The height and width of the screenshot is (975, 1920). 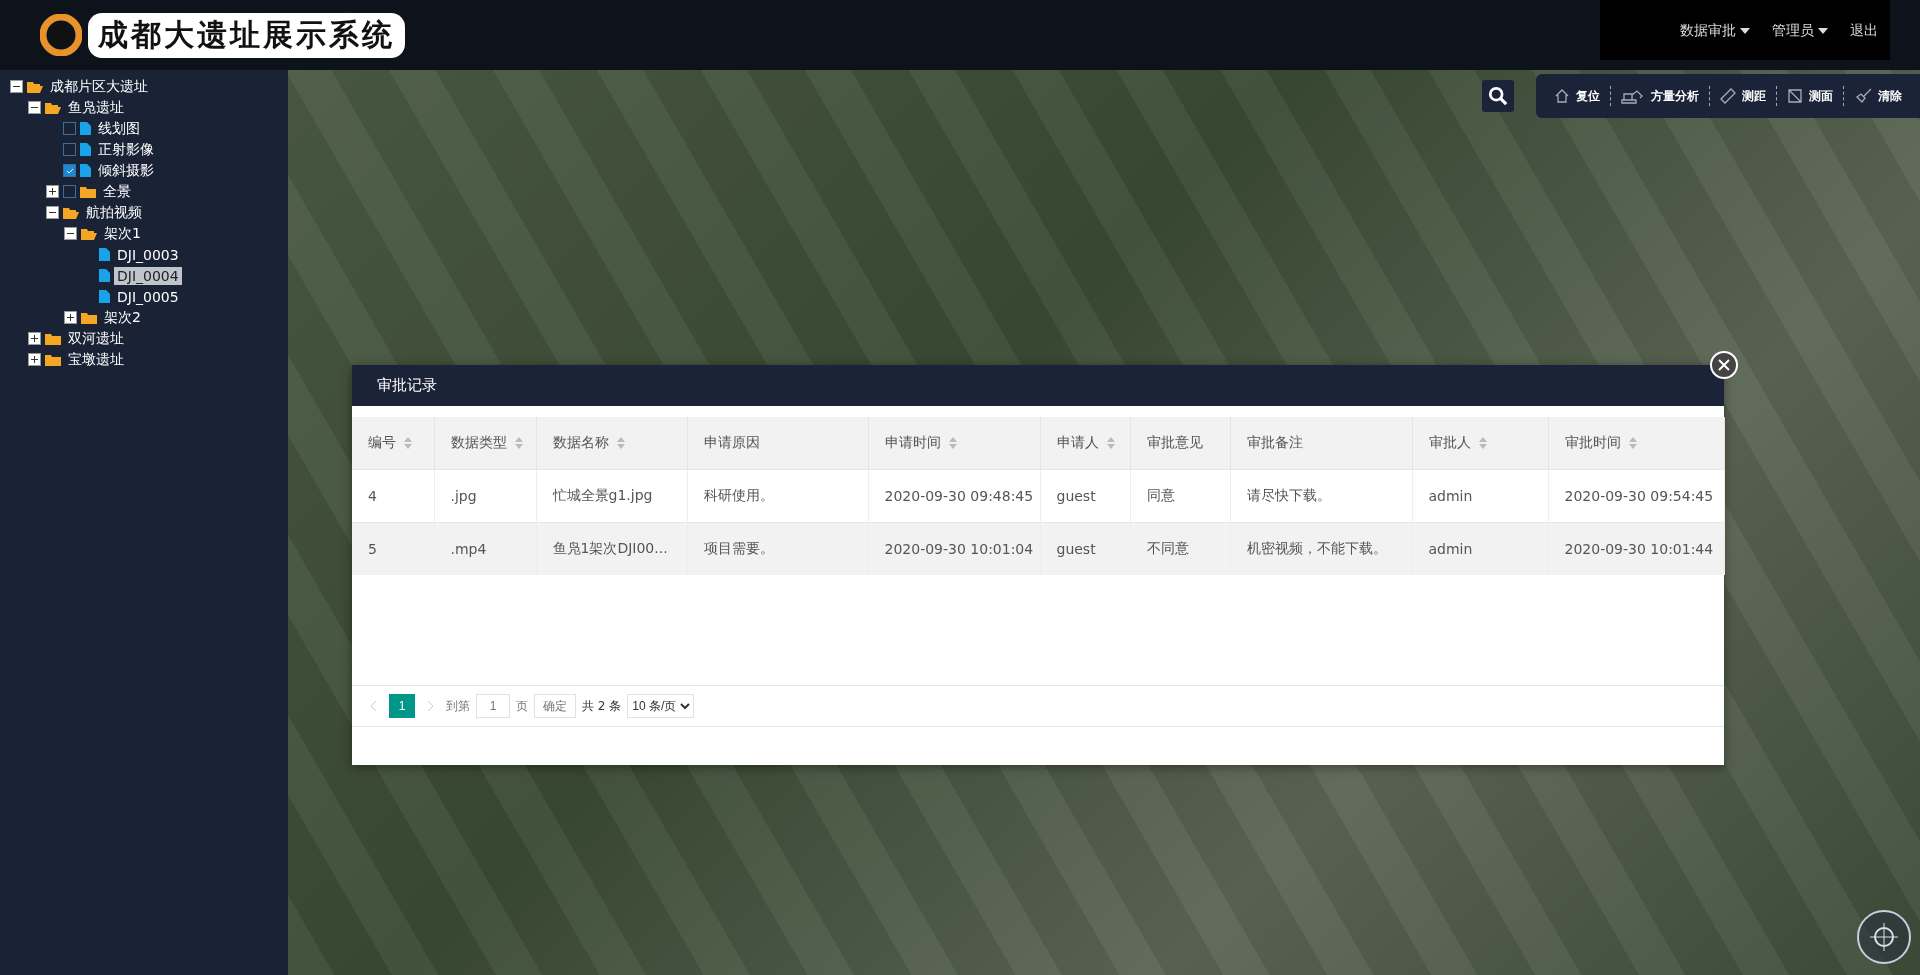 I want to click on table-cell: 不同意, so click(x=1180, y=548).